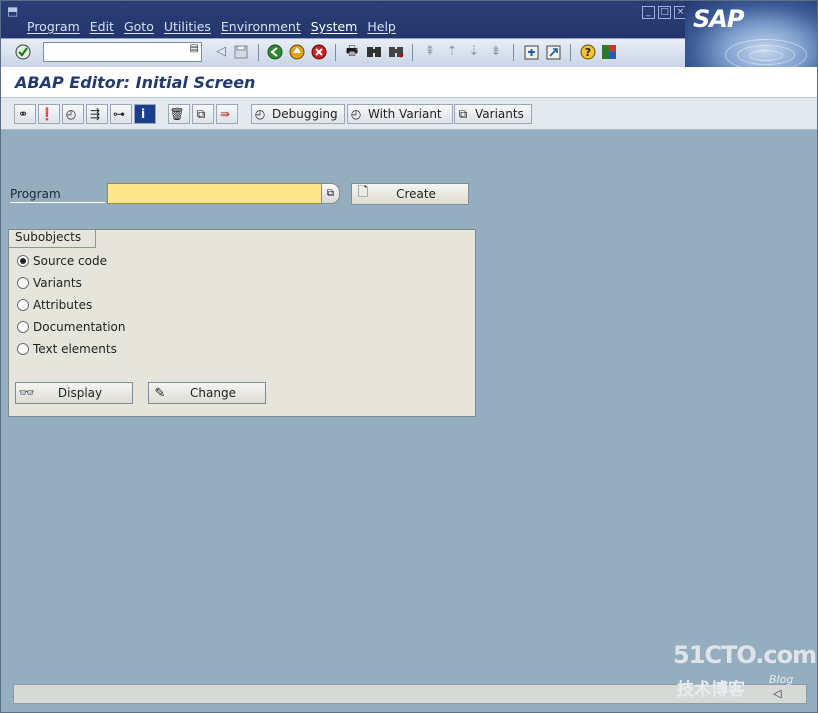 This screenshot has height=713, width=818. Describe the element at coordinates (23, 52) in the screenshot. I see `enter-icon` at that location.